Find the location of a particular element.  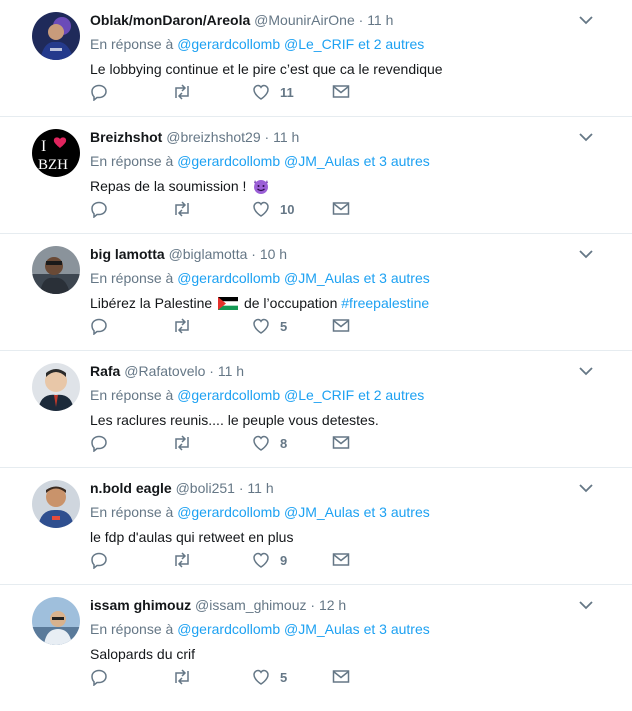

display-name: big lamotta is located at coordinates (127, 254).